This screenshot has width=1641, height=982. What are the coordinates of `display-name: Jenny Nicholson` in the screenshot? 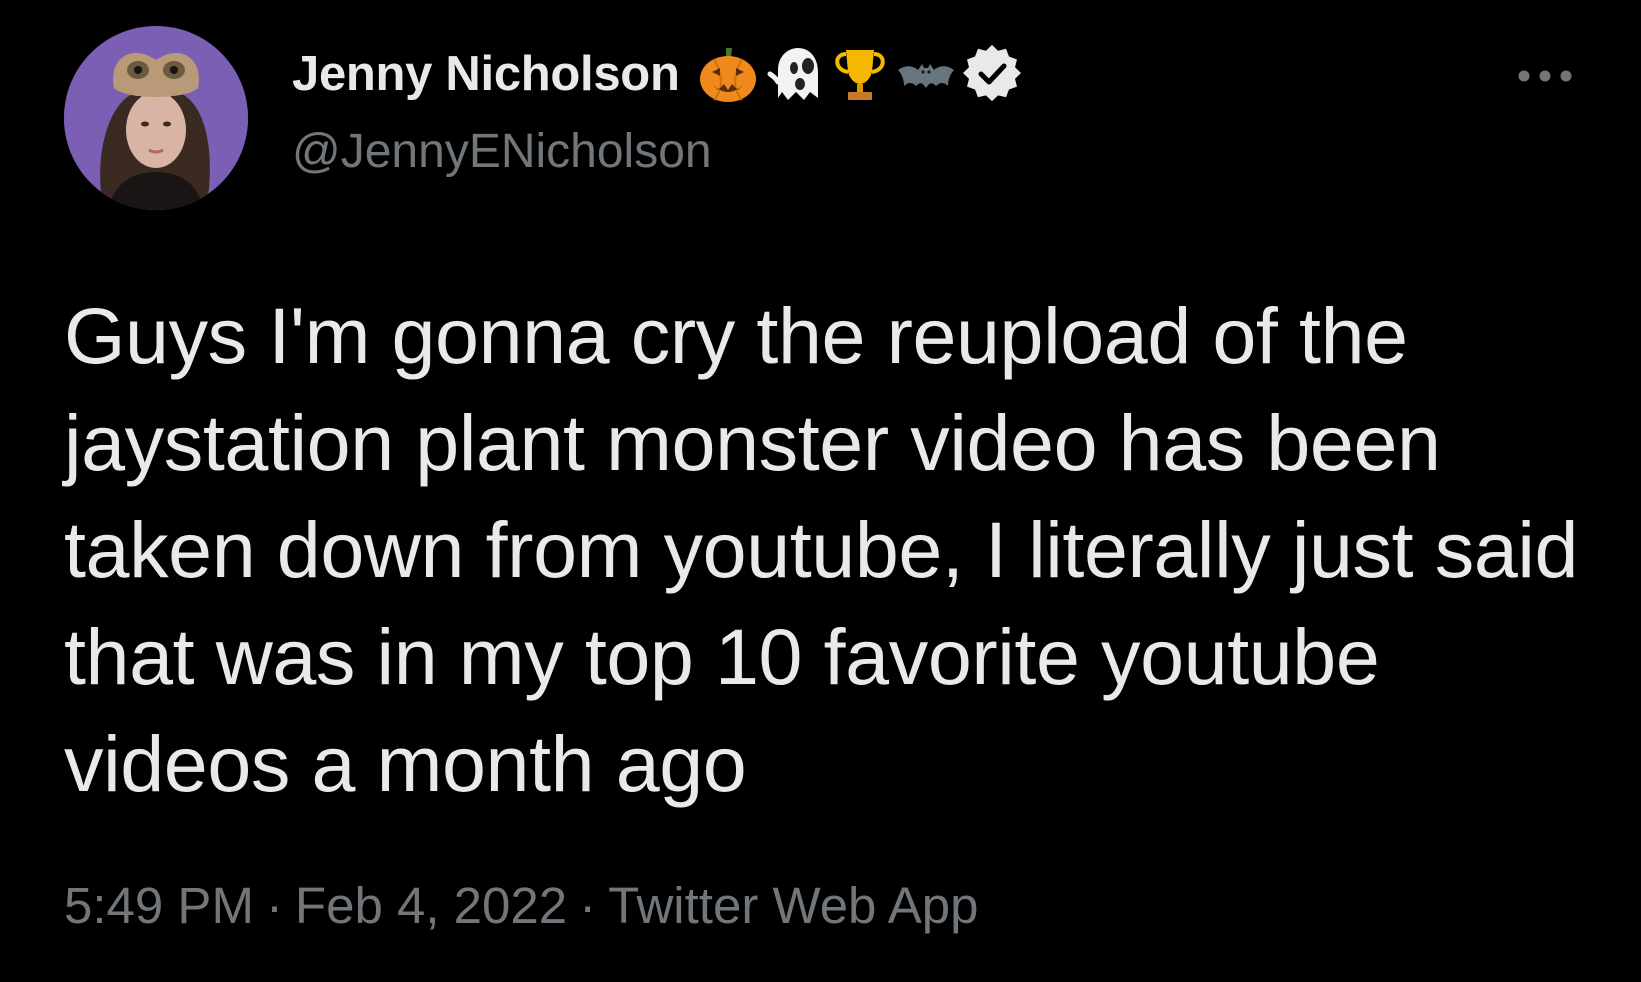 It's located at (486, 74).